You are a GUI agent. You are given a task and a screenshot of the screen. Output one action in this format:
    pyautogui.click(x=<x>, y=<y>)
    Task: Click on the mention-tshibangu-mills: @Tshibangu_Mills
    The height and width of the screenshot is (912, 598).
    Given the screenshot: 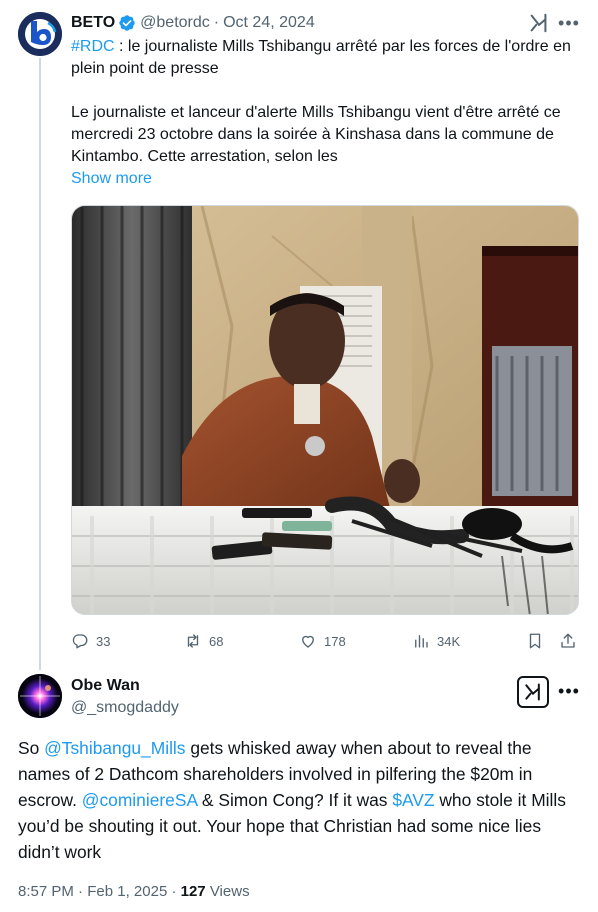 What is the action you would take?
    pyautogui.click(x=114, y=748)
    